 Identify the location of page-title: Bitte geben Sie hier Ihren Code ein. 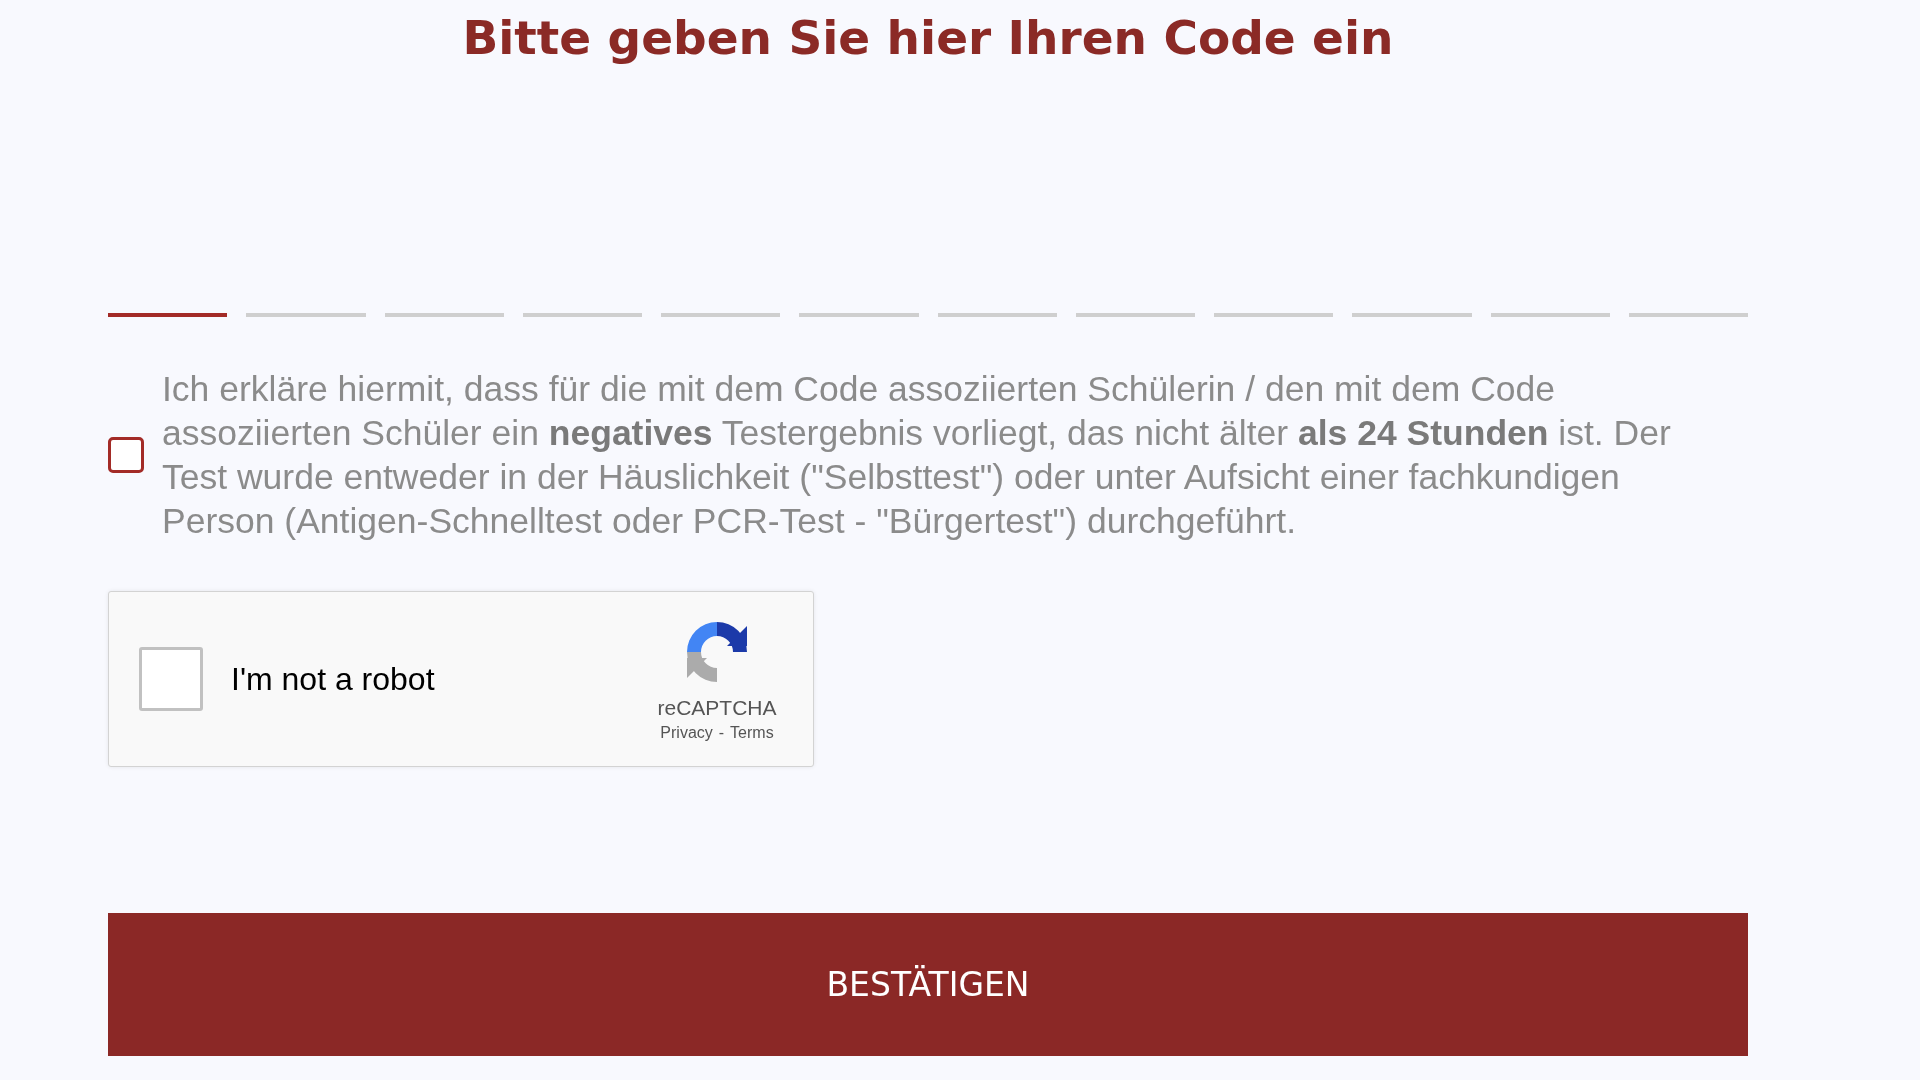
(928, 37).